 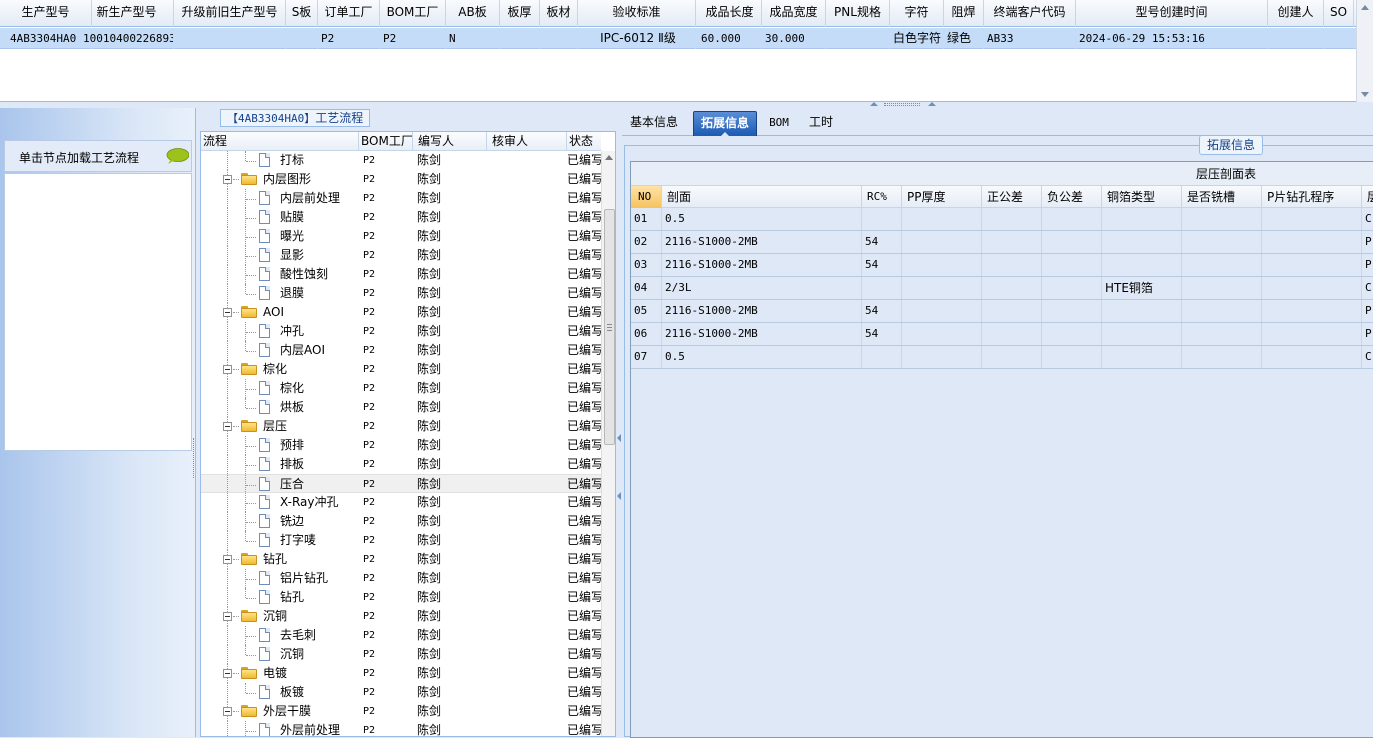 I want to click on tree-node-step: 棕化 P2 陈剑 已编写, so click(x=401, y=388).